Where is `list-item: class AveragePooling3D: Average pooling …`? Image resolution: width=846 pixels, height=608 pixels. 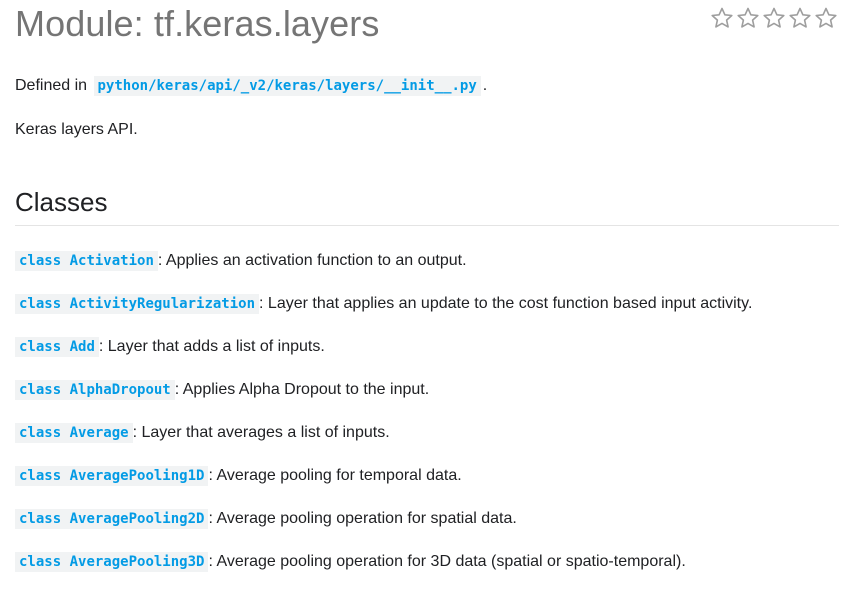
list-item: class AveragePooling3D: Average pooling … is located at coordinates (415, 562).